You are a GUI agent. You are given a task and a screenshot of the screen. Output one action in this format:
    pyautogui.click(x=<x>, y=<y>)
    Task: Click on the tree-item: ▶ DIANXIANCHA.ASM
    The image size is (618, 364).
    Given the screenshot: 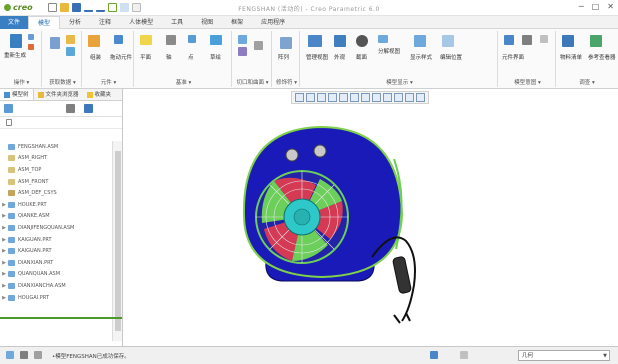 What is the action you would take?
    pyautogui.click(x=56, y=286)
    